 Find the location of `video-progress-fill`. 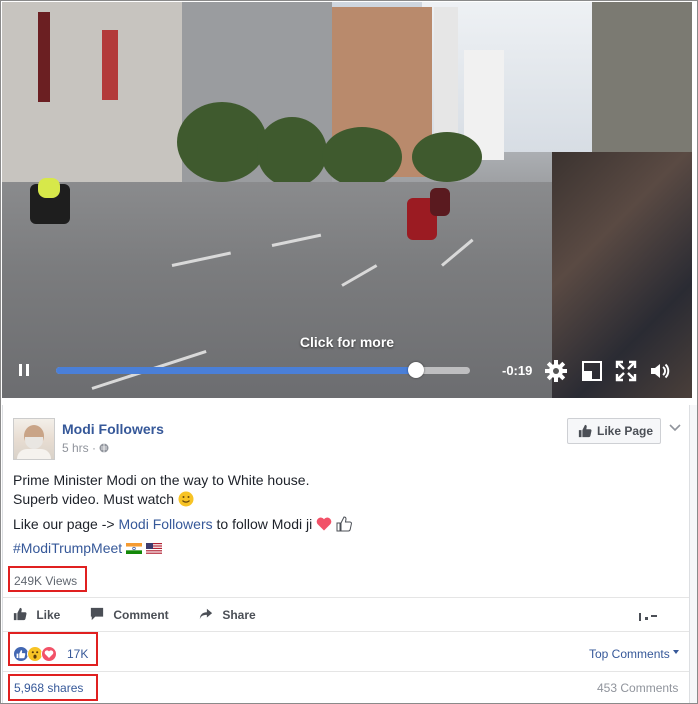

video-progress-fill is located at coordinates (236, 370).